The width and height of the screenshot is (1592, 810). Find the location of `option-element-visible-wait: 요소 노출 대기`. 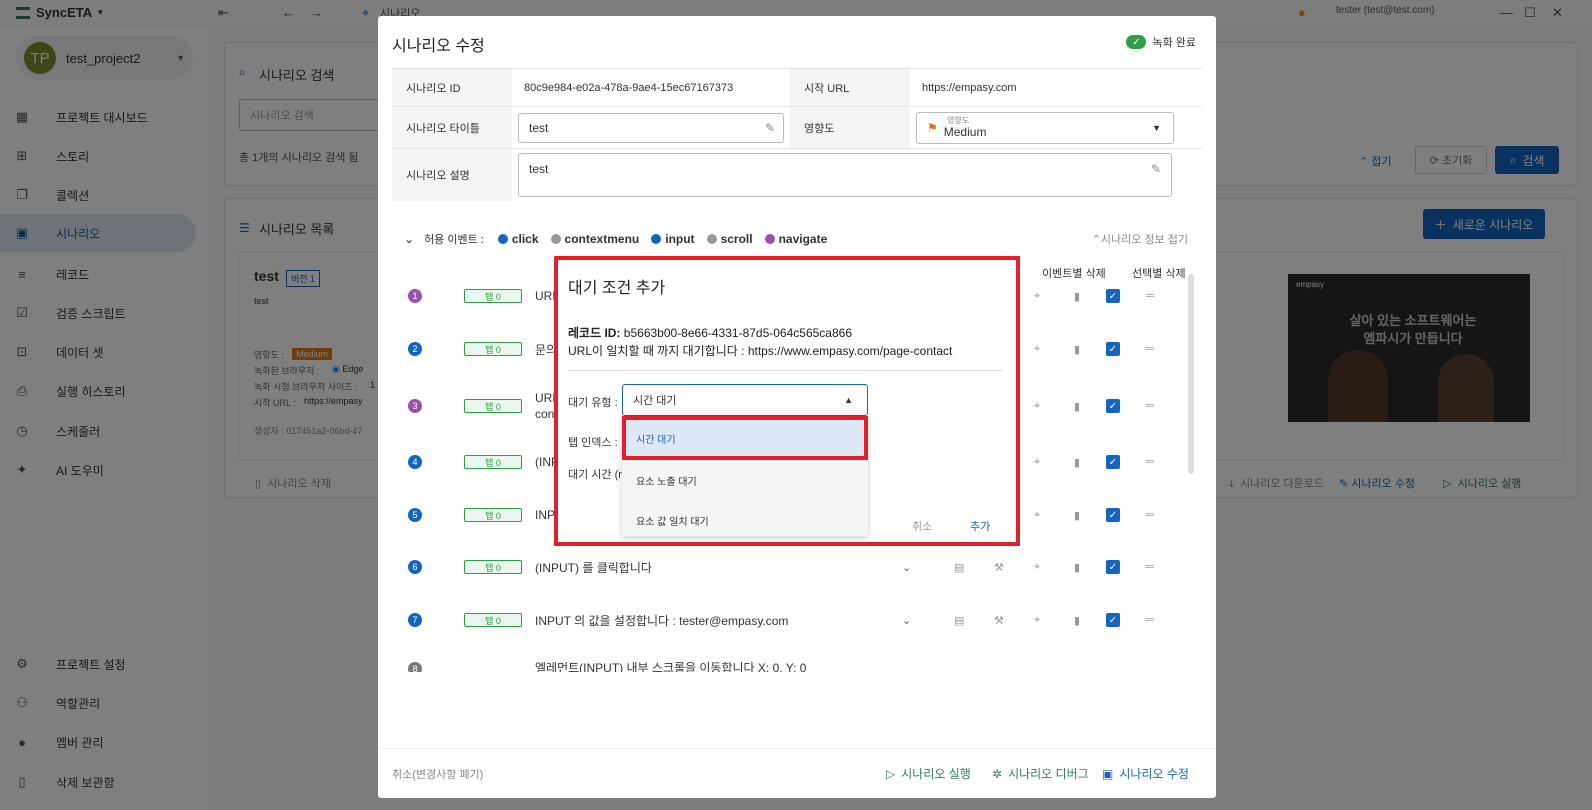

option-element-visible-wait: 요소 노출 대기 is located at coordinates (745, 480).